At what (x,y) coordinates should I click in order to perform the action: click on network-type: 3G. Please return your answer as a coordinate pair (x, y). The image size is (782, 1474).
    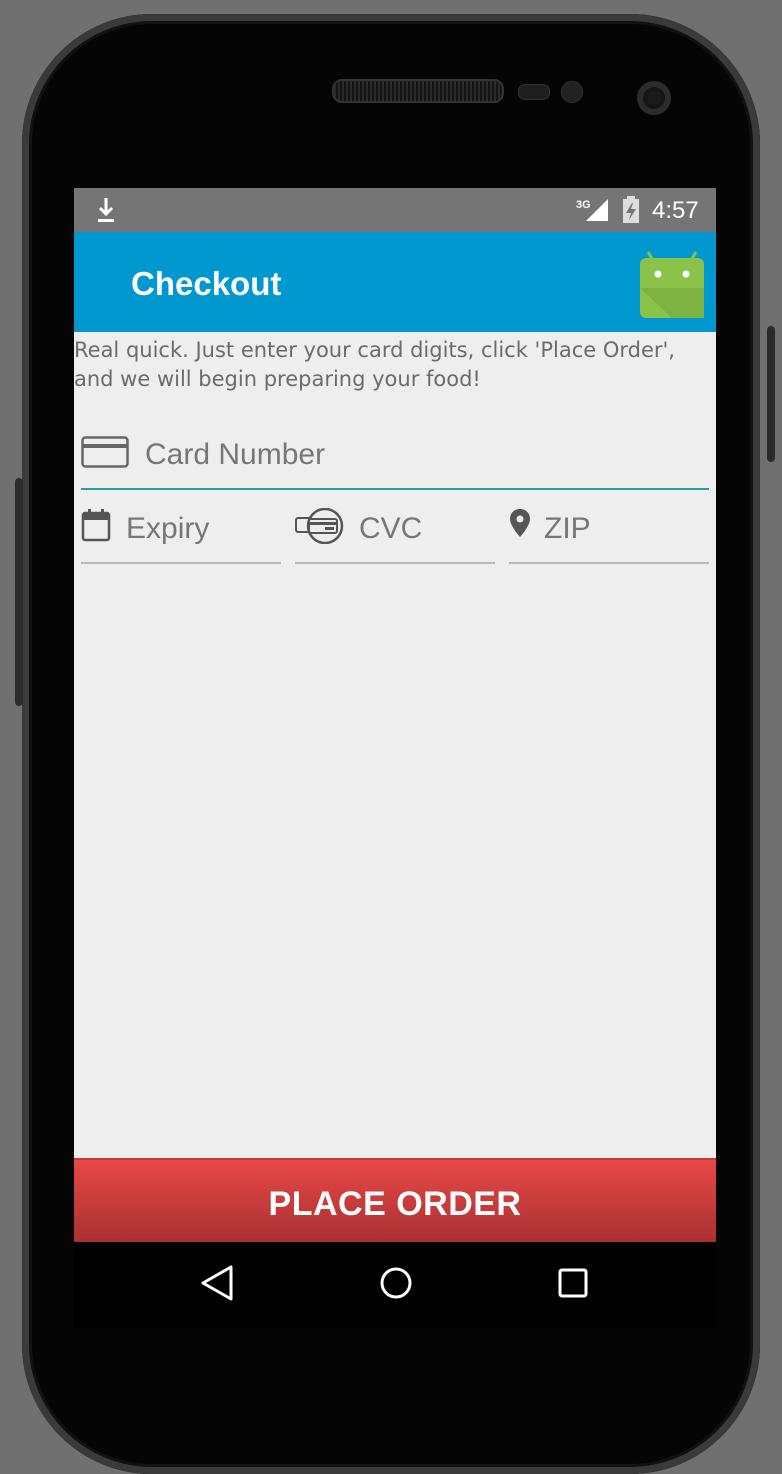
    Looking at the image, I should click on (583, 205).